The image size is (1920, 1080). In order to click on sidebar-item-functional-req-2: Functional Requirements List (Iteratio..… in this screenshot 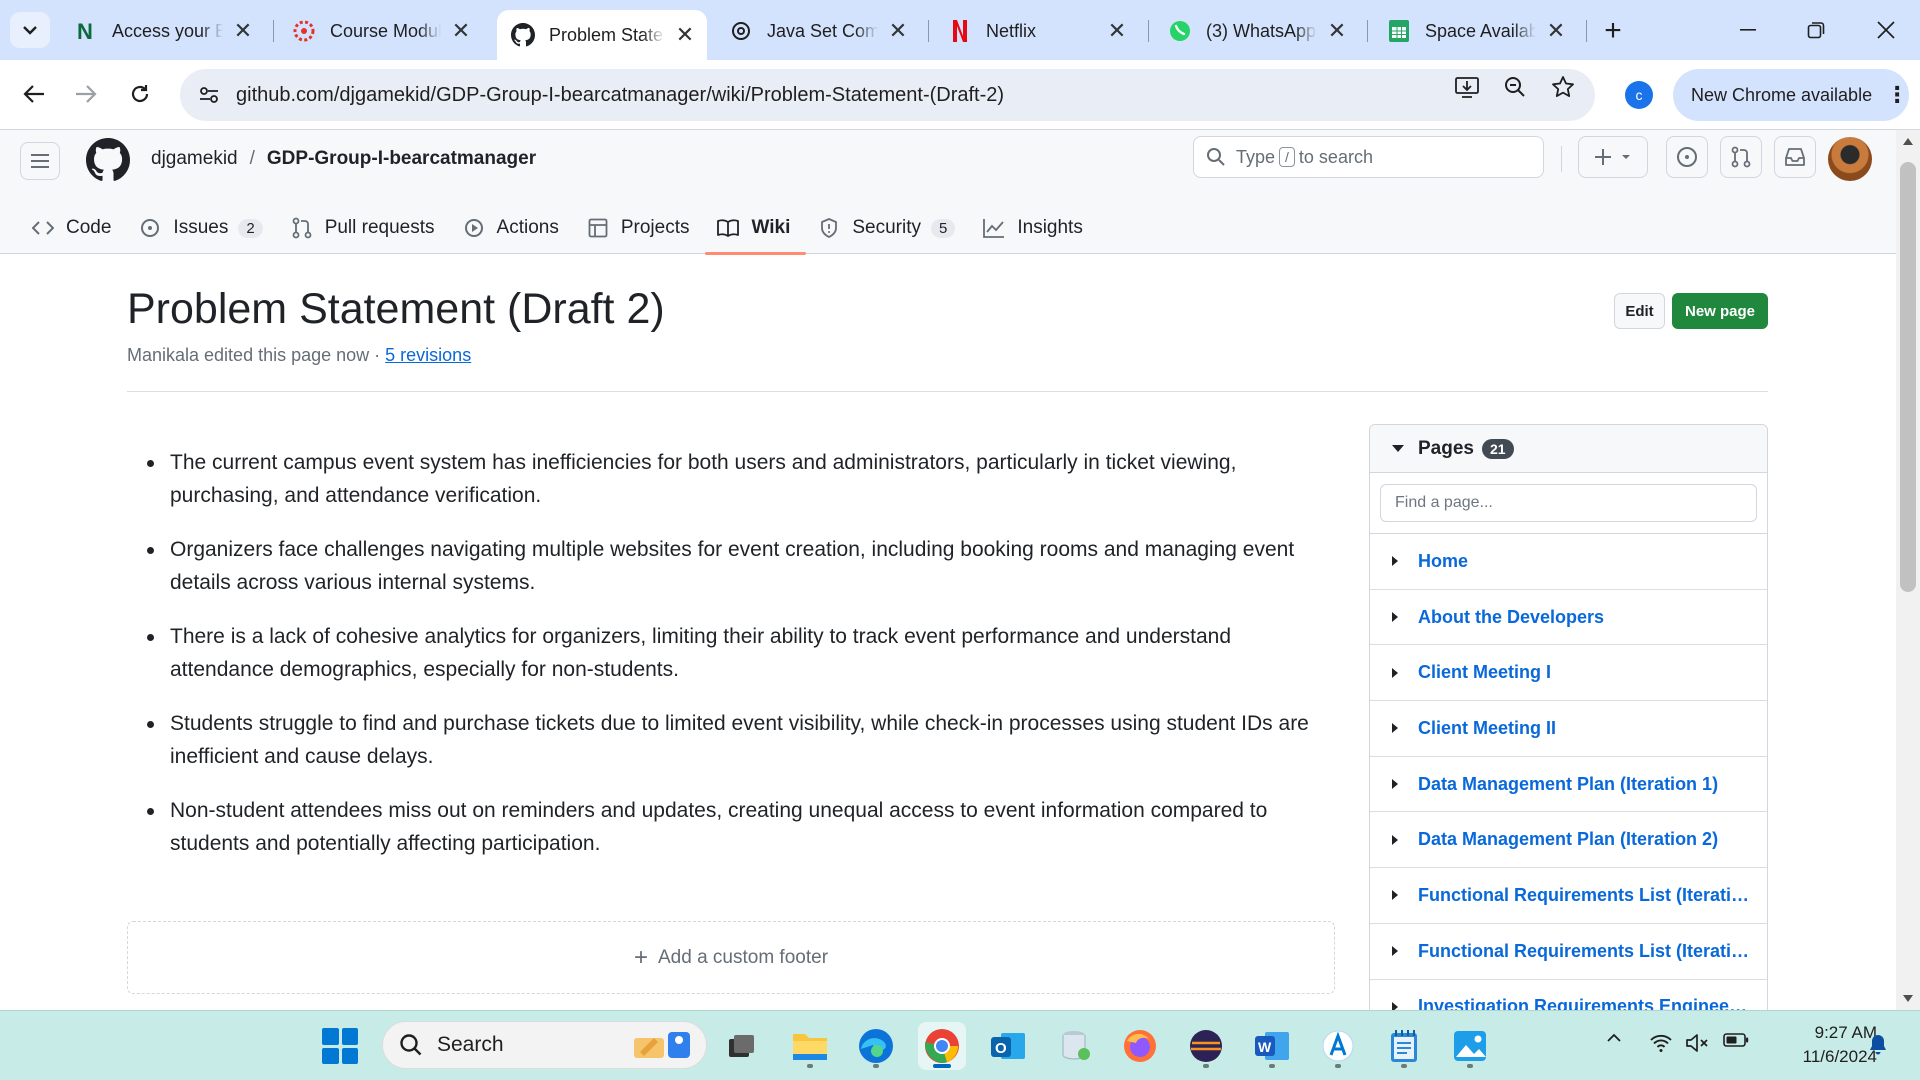, I will do `click(1568, 952)`.